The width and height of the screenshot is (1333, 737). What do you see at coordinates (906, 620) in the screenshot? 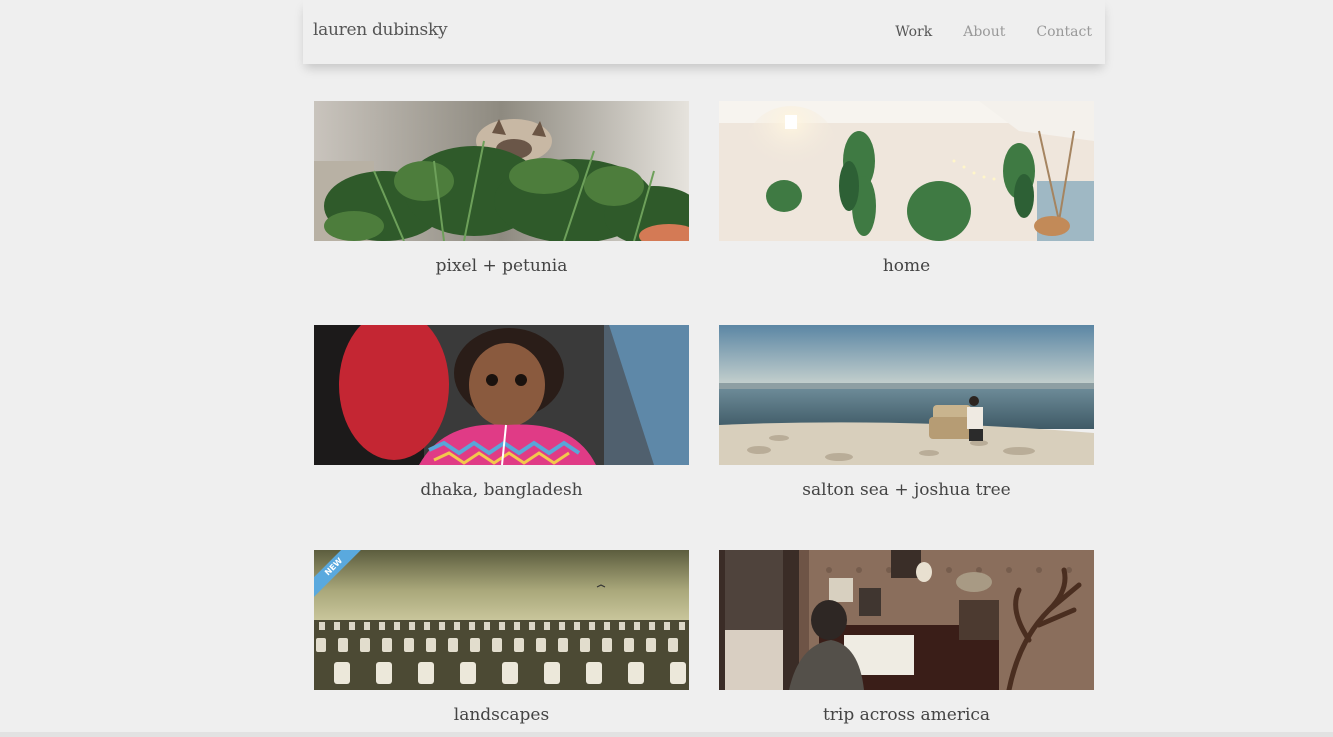
I see `piano-room-photo` at bounding box center [906, 620].